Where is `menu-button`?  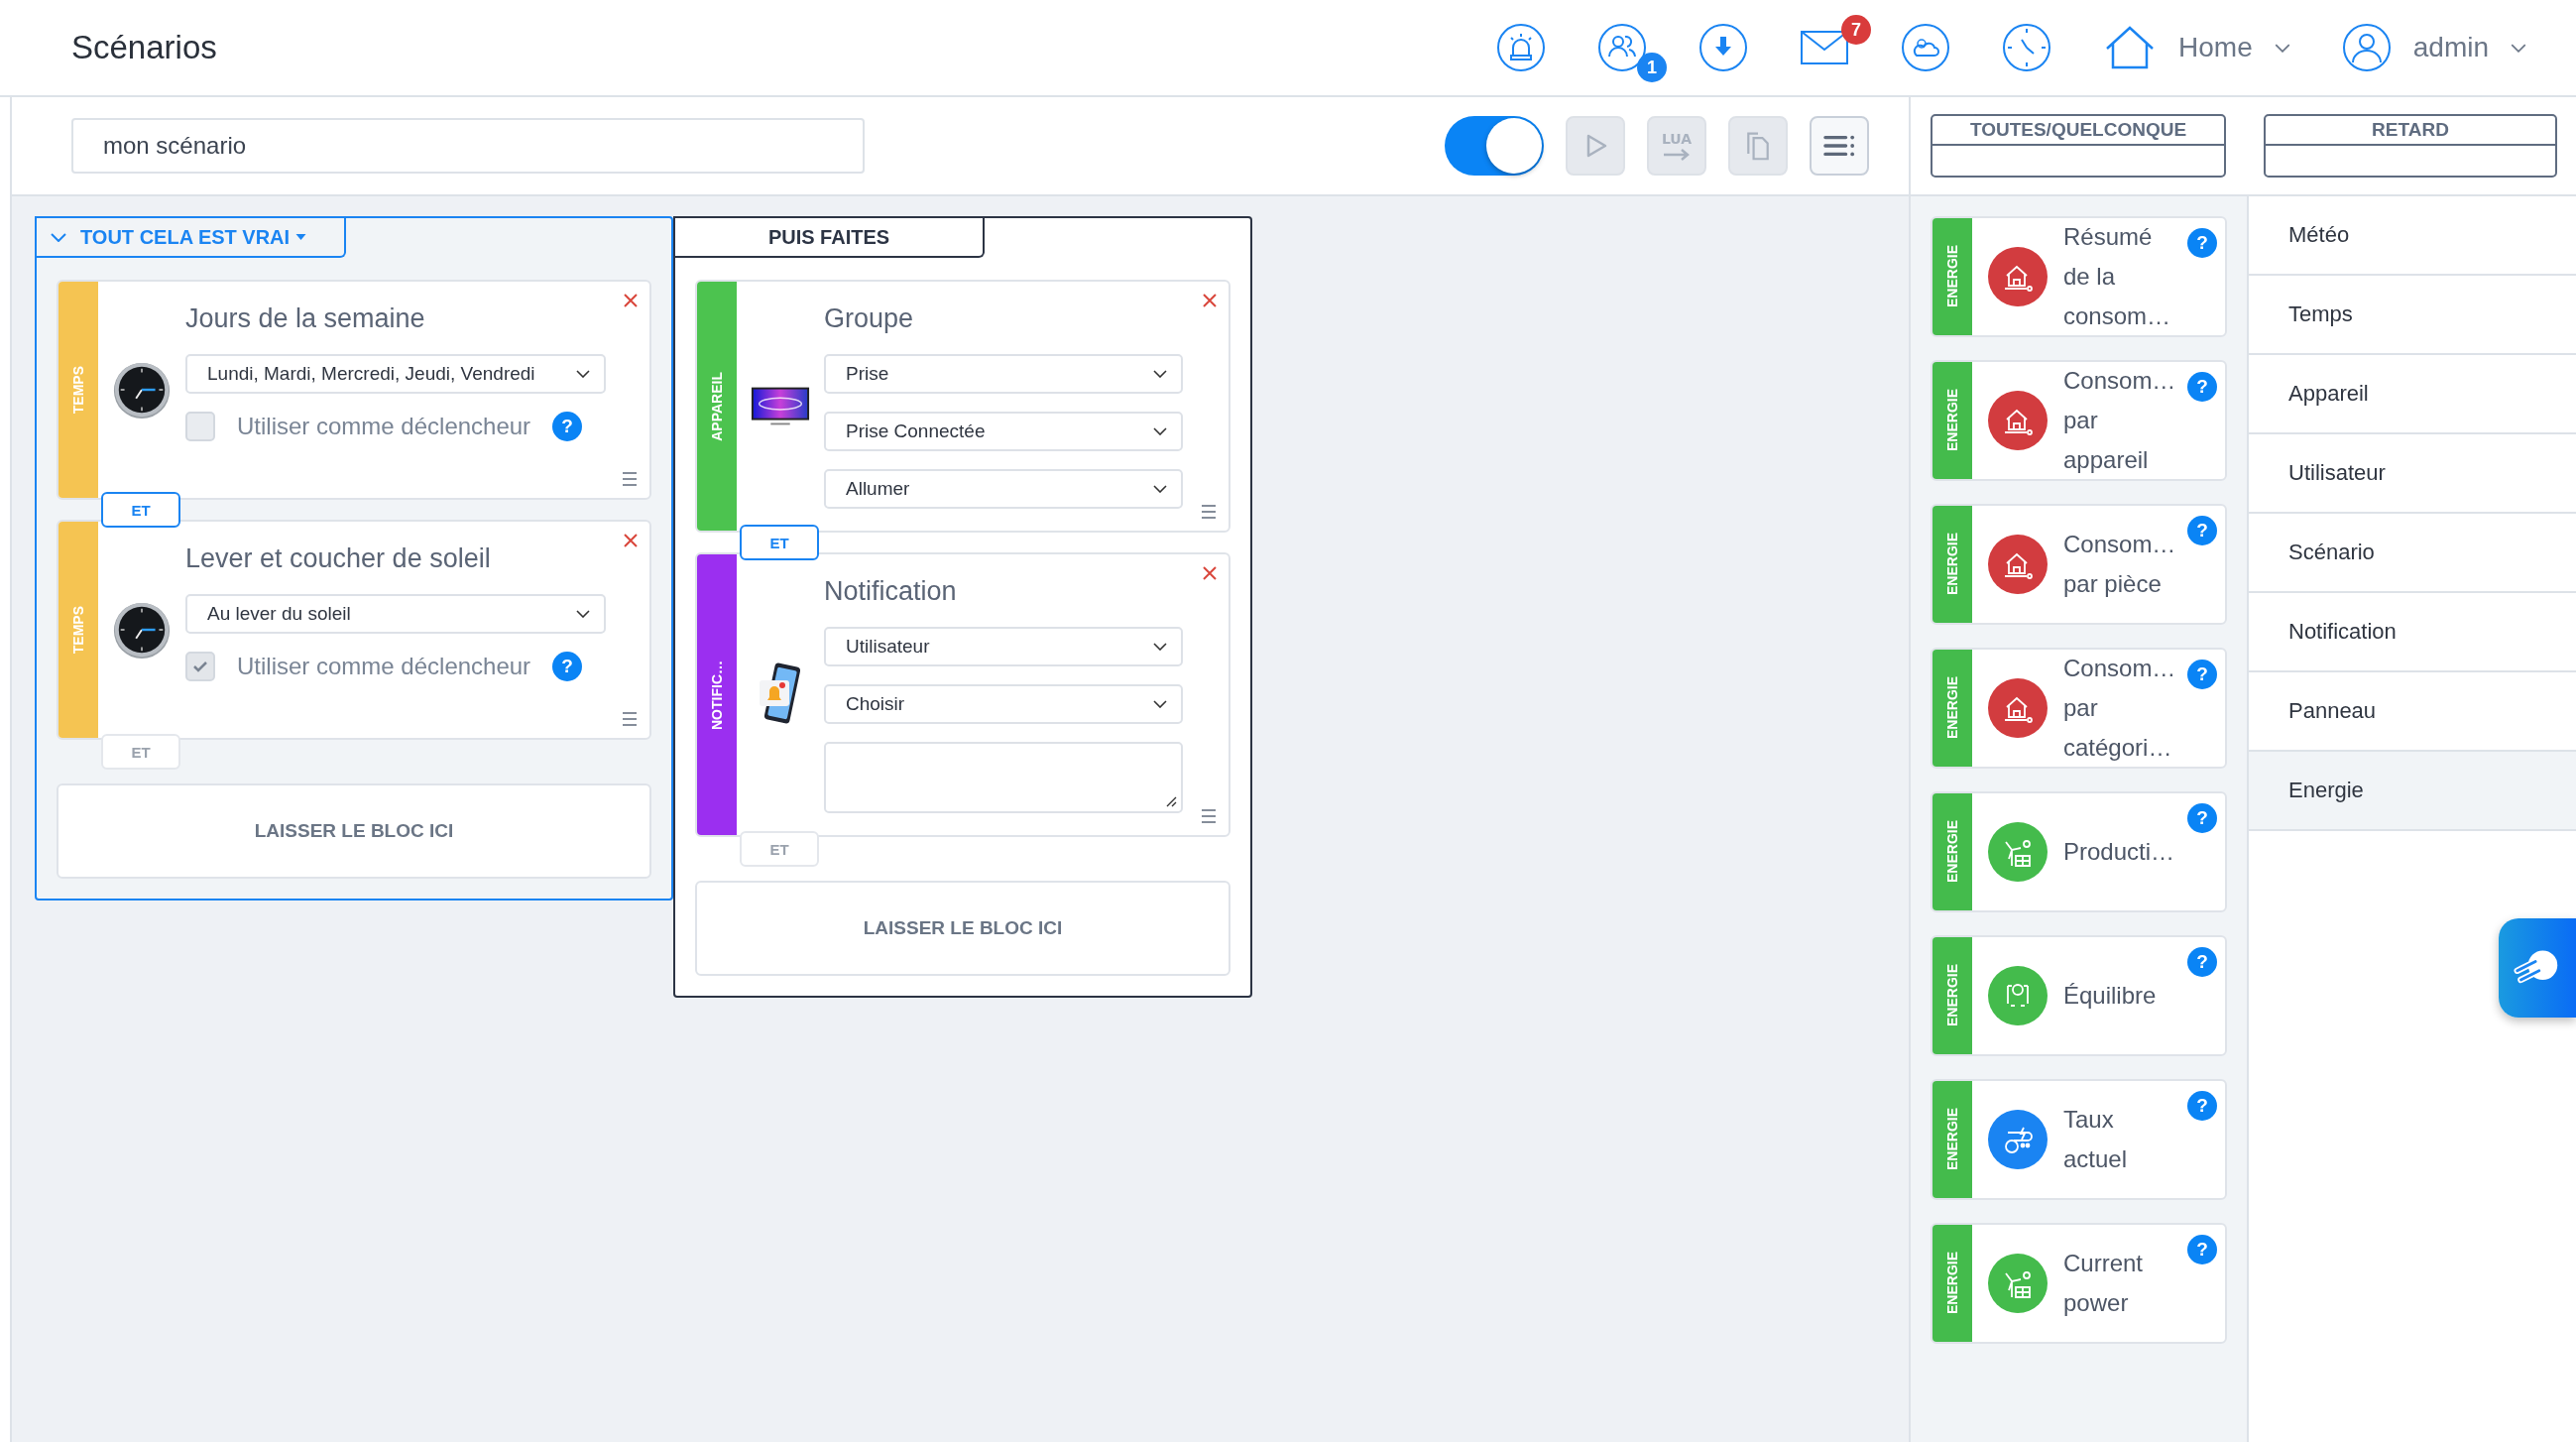 menu-button is located at coordinates (1839, 146).